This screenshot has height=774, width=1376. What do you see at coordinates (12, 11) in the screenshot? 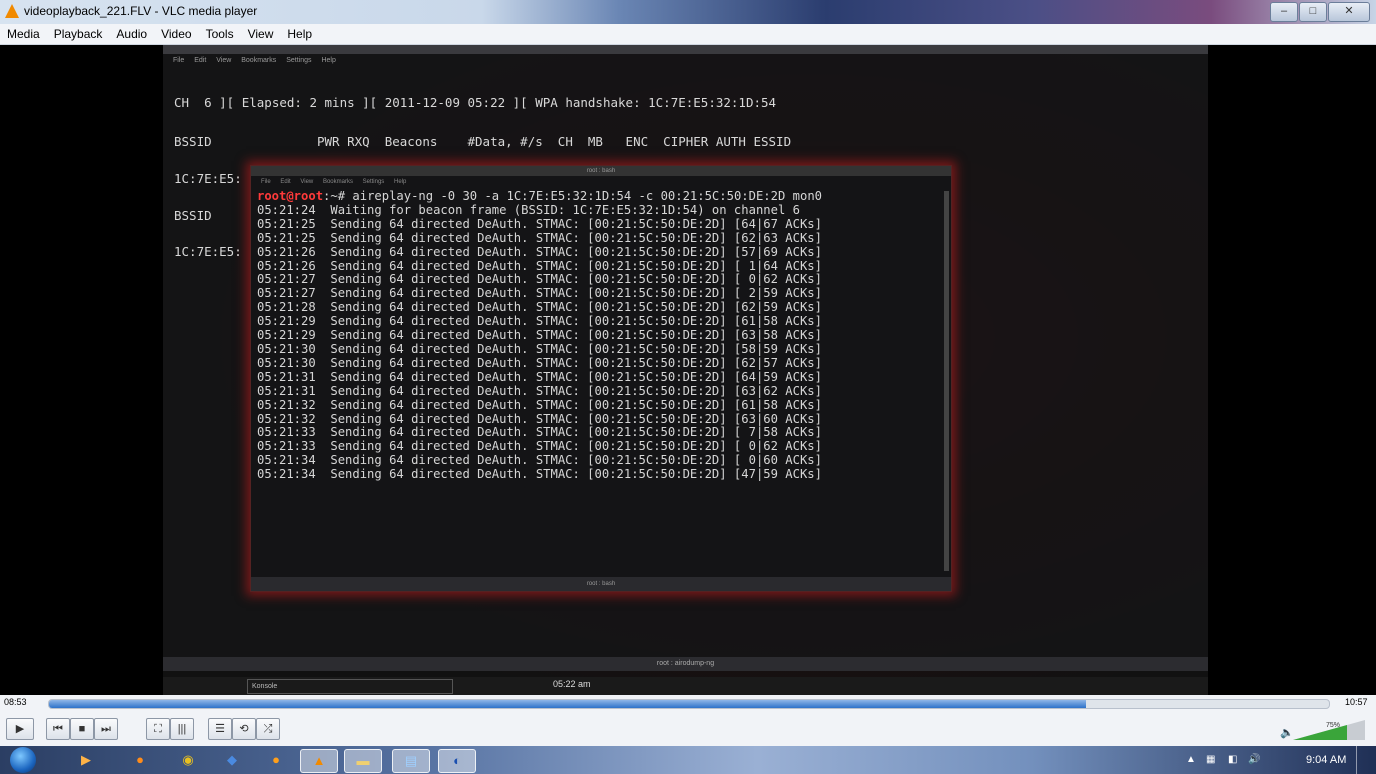
I see `vlc-cone-icon` at bounding box center [12, 11].